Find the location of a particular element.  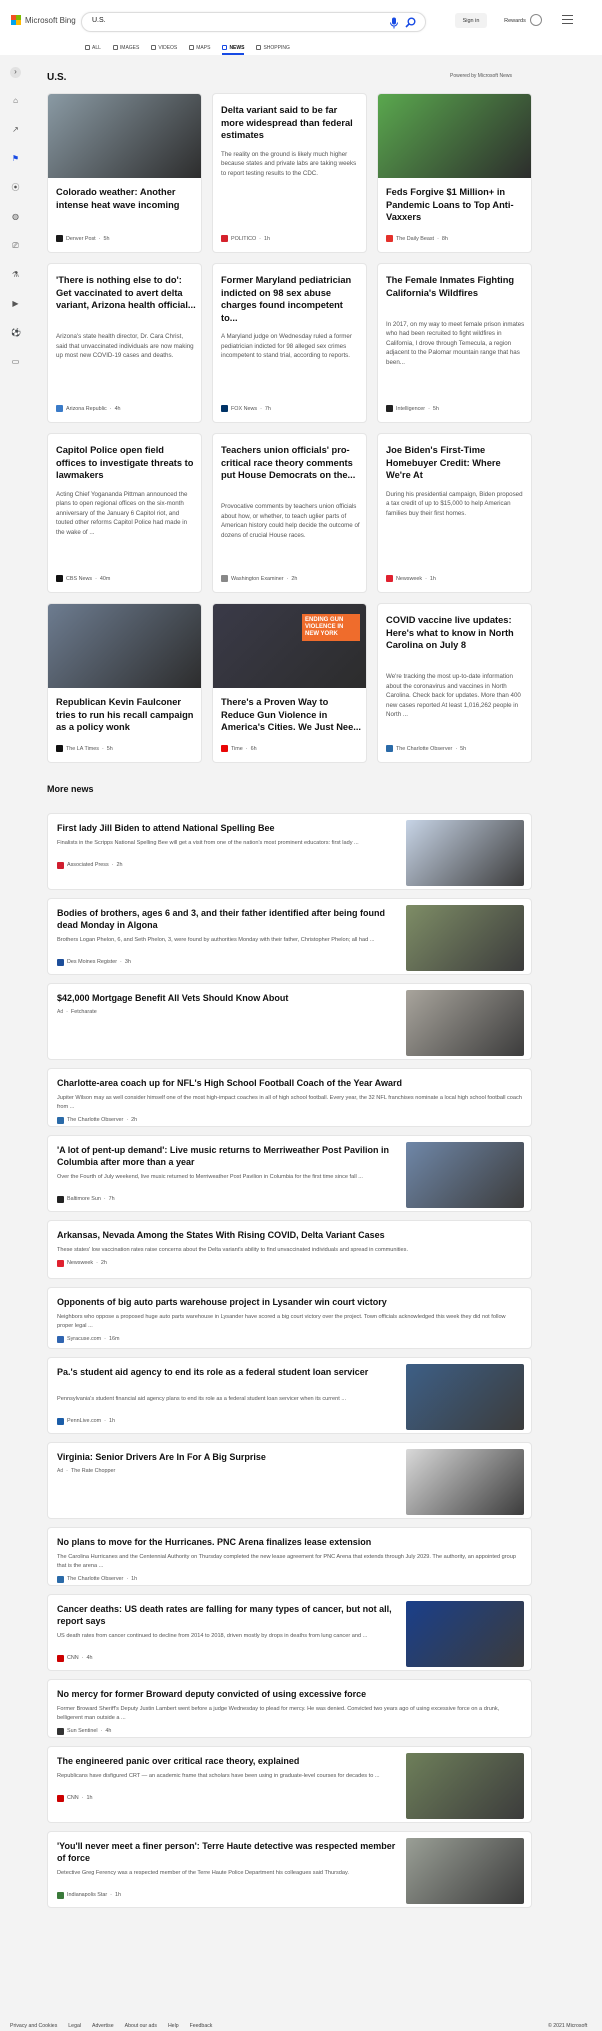

hamburger-menu-icon is located at coordinates (567, 19).